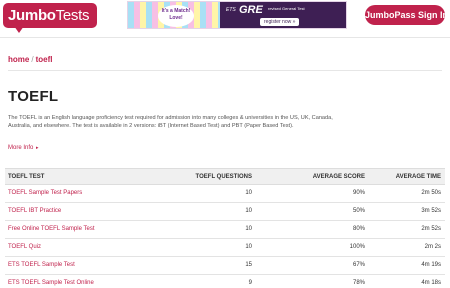 This screenshot has width=450, height=288. Describe the element at coordinates (358, 211) in the screenshot. I see `test-average-score: 50%` at that location.